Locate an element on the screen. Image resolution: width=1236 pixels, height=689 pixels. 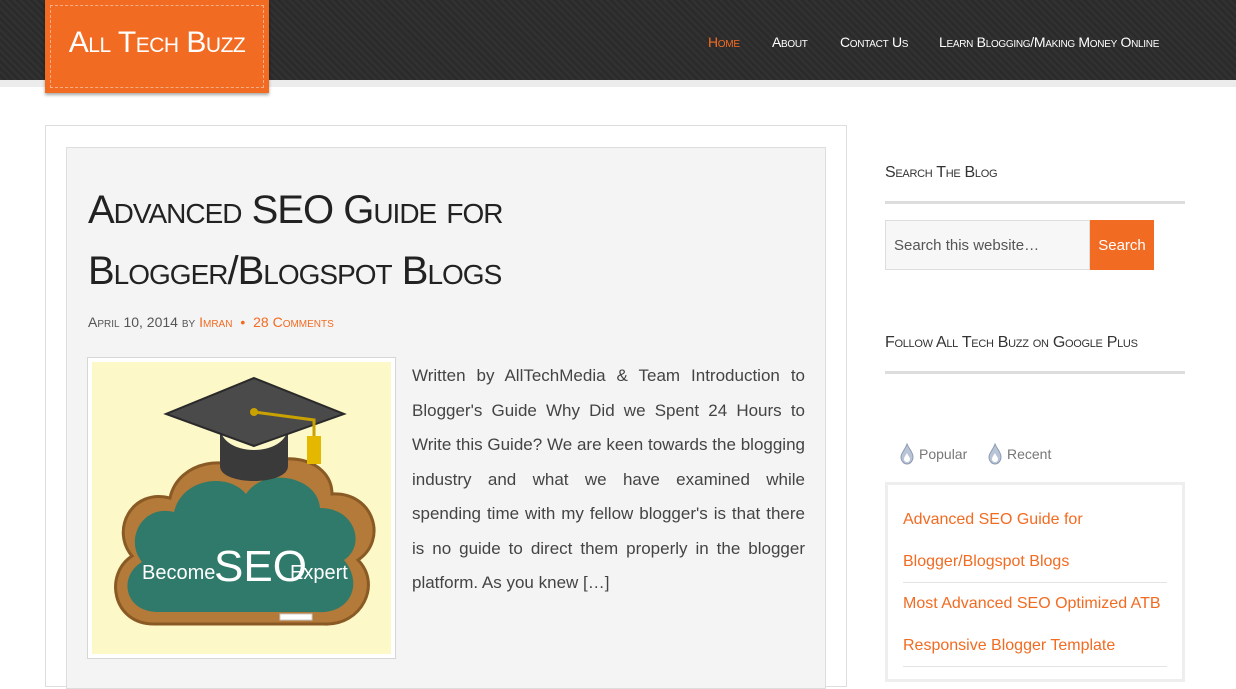
nav-about: About is located at coordinates (790, 42).